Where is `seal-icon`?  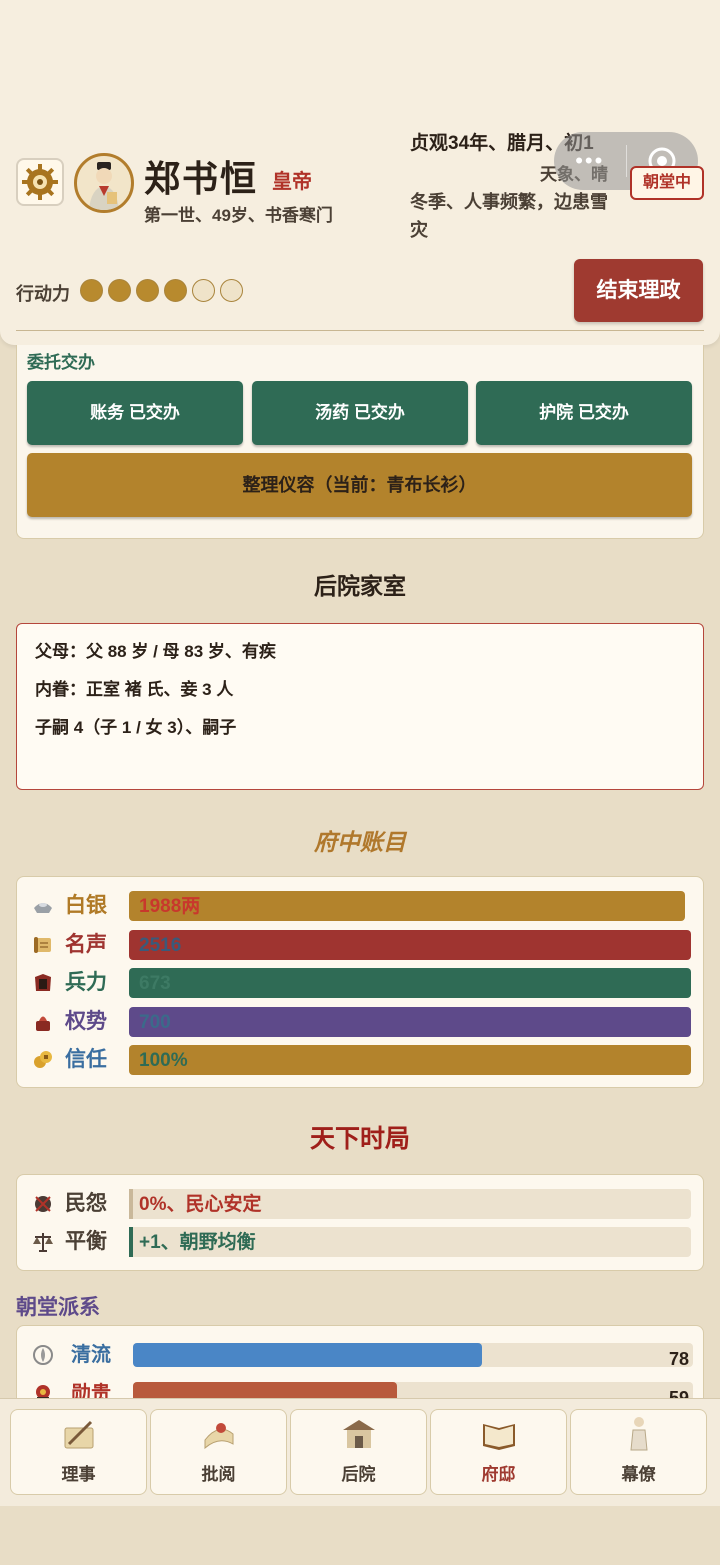
seal-icon is located at coordinates (43, 1022).